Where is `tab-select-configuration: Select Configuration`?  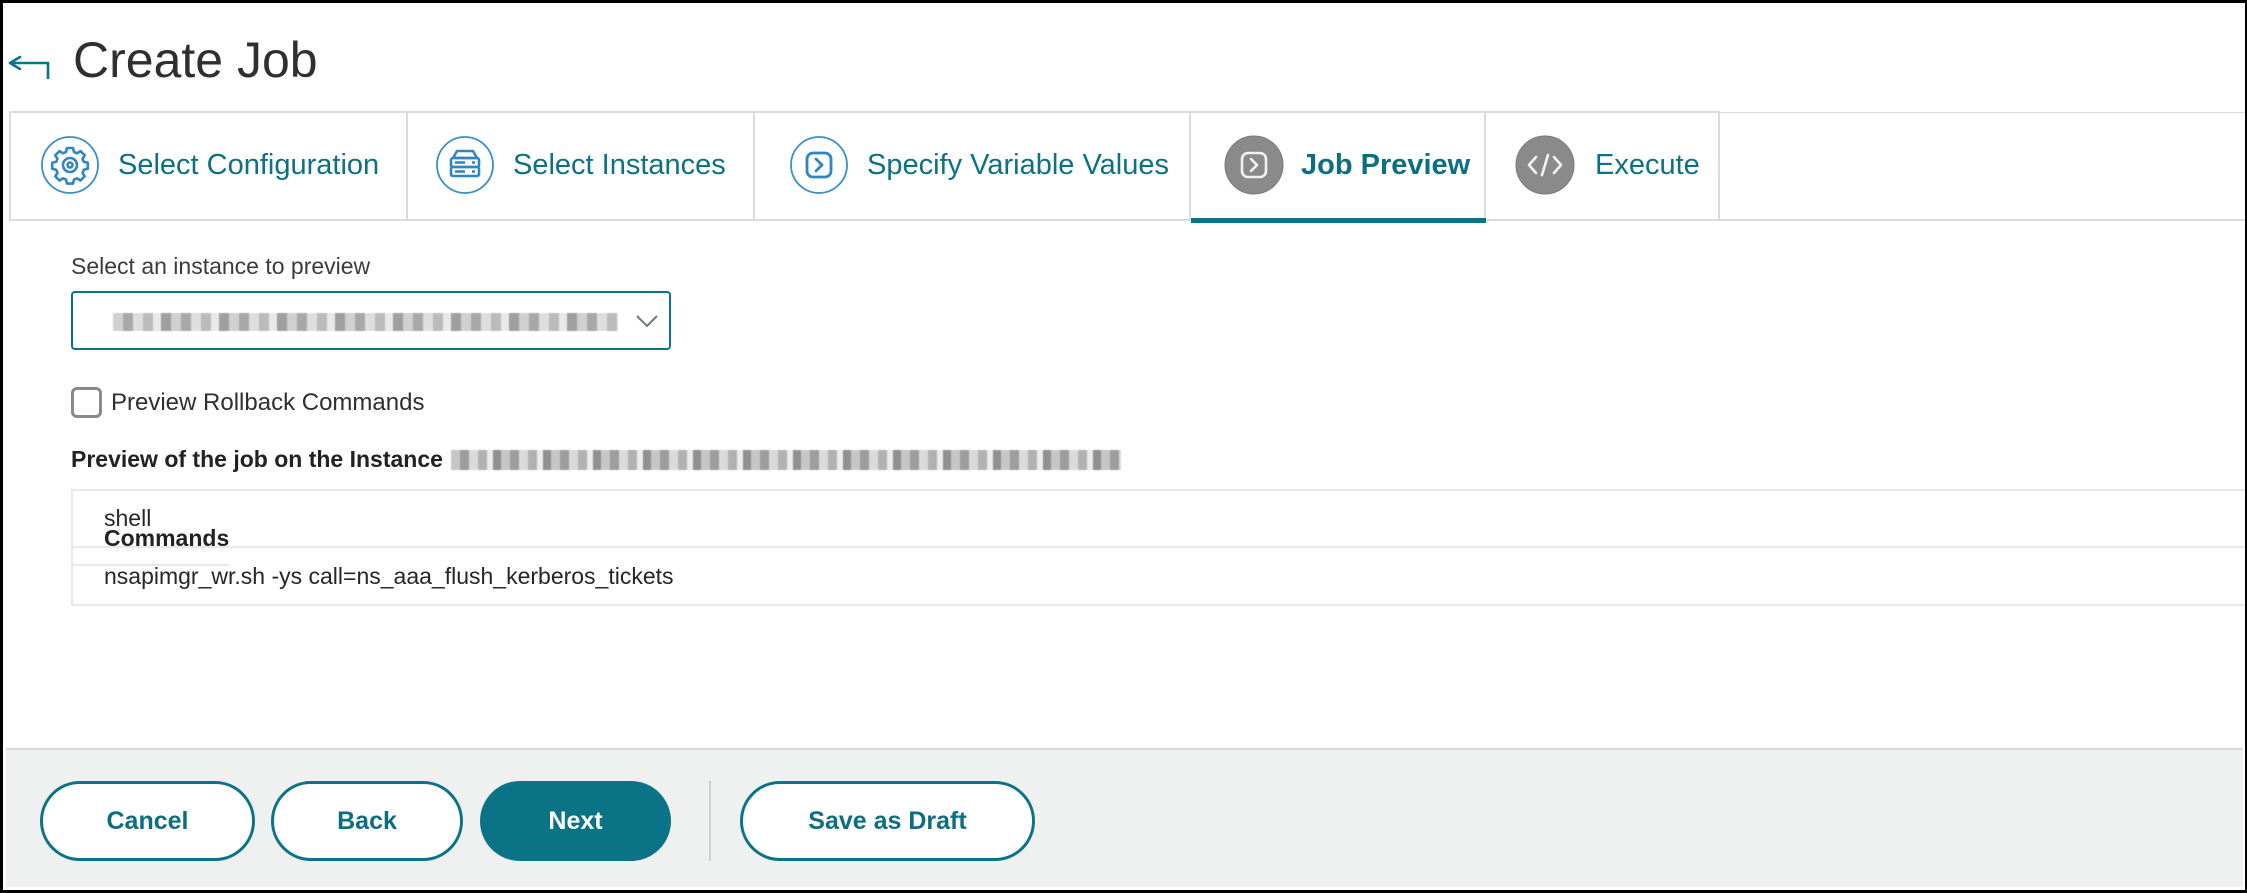 tab-select-configuration: Select Configuration is located at coordinates (208, 166).